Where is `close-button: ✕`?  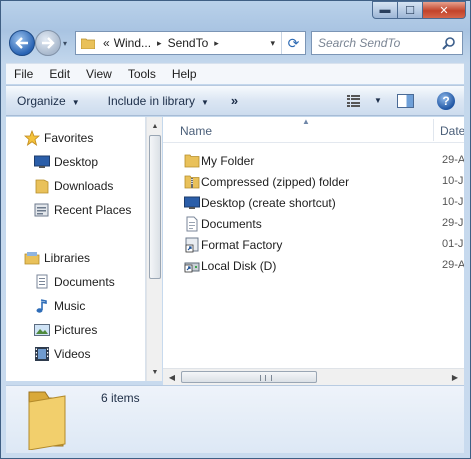
close-button: ✕ is located at coordinates (444, 10).